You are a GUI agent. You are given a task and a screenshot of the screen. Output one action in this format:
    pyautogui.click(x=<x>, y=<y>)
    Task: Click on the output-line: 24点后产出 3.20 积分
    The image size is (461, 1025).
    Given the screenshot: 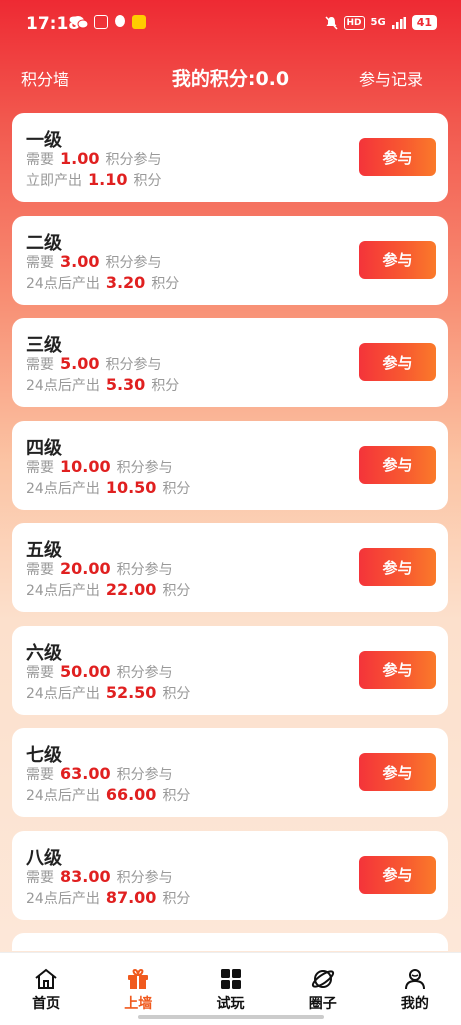 What is the action you would take?
    pyautogui.click(x=102, y=283)
    